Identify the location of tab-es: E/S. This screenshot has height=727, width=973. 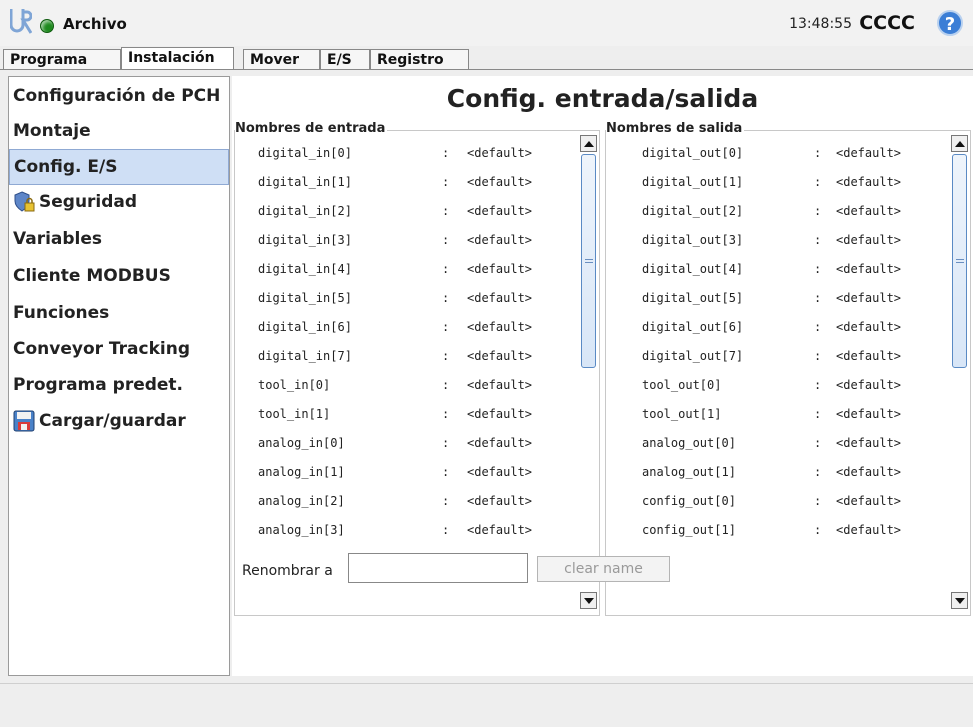
(345, 59).